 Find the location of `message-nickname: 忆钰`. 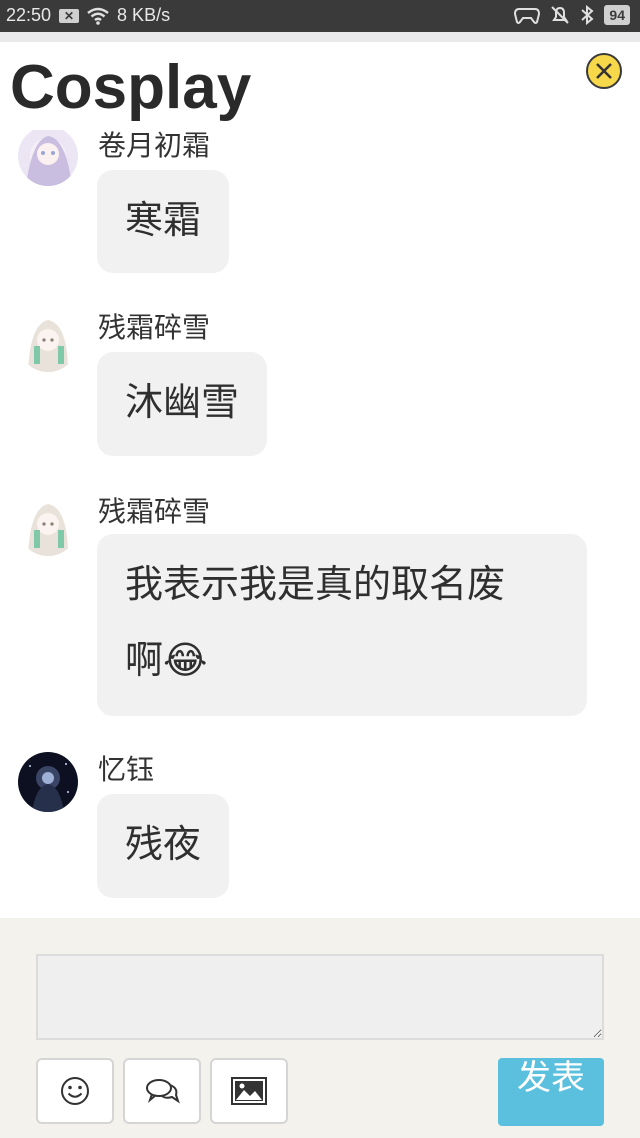

message-nickname: 忆钰 is located at coordinates (126, 769).